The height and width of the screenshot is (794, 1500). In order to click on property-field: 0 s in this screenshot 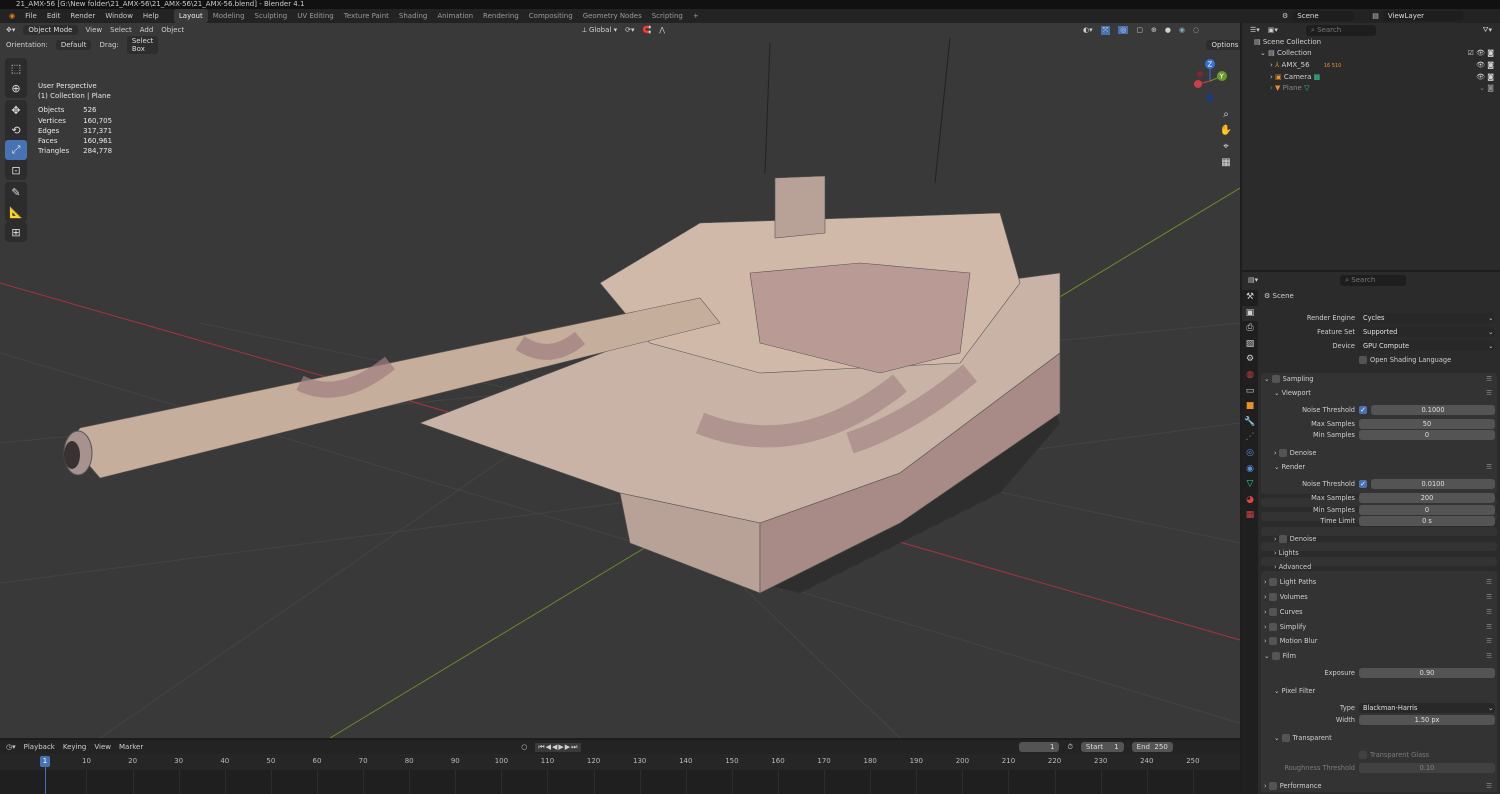, I will do `click(1427, 521)`.